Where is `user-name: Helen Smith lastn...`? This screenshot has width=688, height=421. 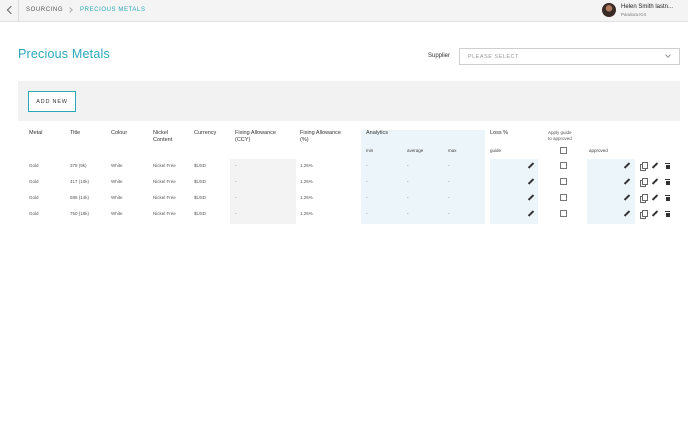
user-name: Helen Smith lastn... is located at coordinates (647, 7).